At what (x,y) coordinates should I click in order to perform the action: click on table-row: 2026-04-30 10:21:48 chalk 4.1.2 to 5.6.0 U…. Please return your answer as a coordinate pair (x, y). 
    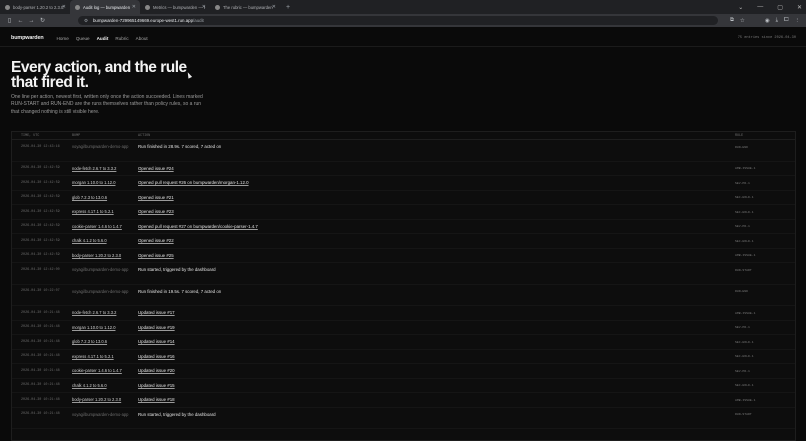
    Looking at the image, I should click on (403, 386).